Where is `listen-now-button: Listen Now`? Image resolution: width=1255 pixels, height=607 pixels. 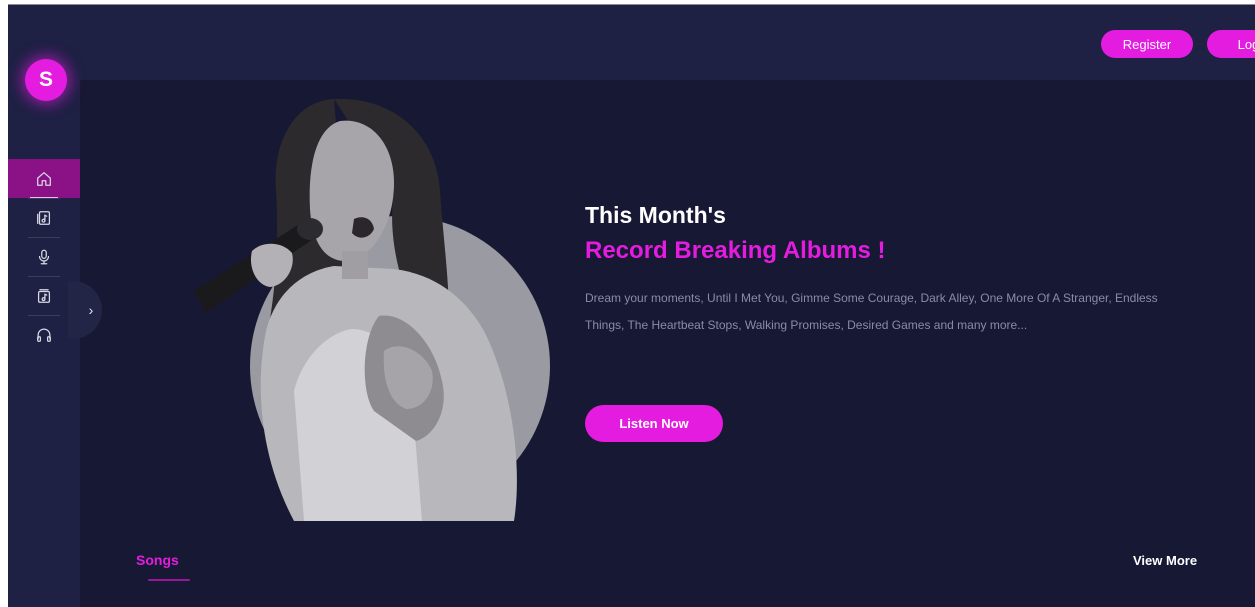
listen-now-button: Listen Now is located at coordinates (654, 423).